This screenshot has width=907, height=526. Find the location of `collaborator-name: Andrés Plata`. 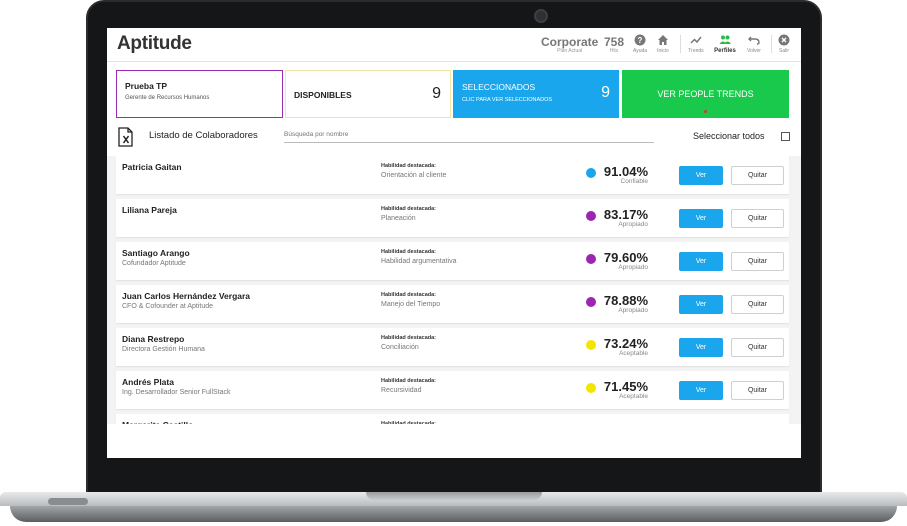

collaborator-name: Andrés Plata is located at coordinates (148, 382).